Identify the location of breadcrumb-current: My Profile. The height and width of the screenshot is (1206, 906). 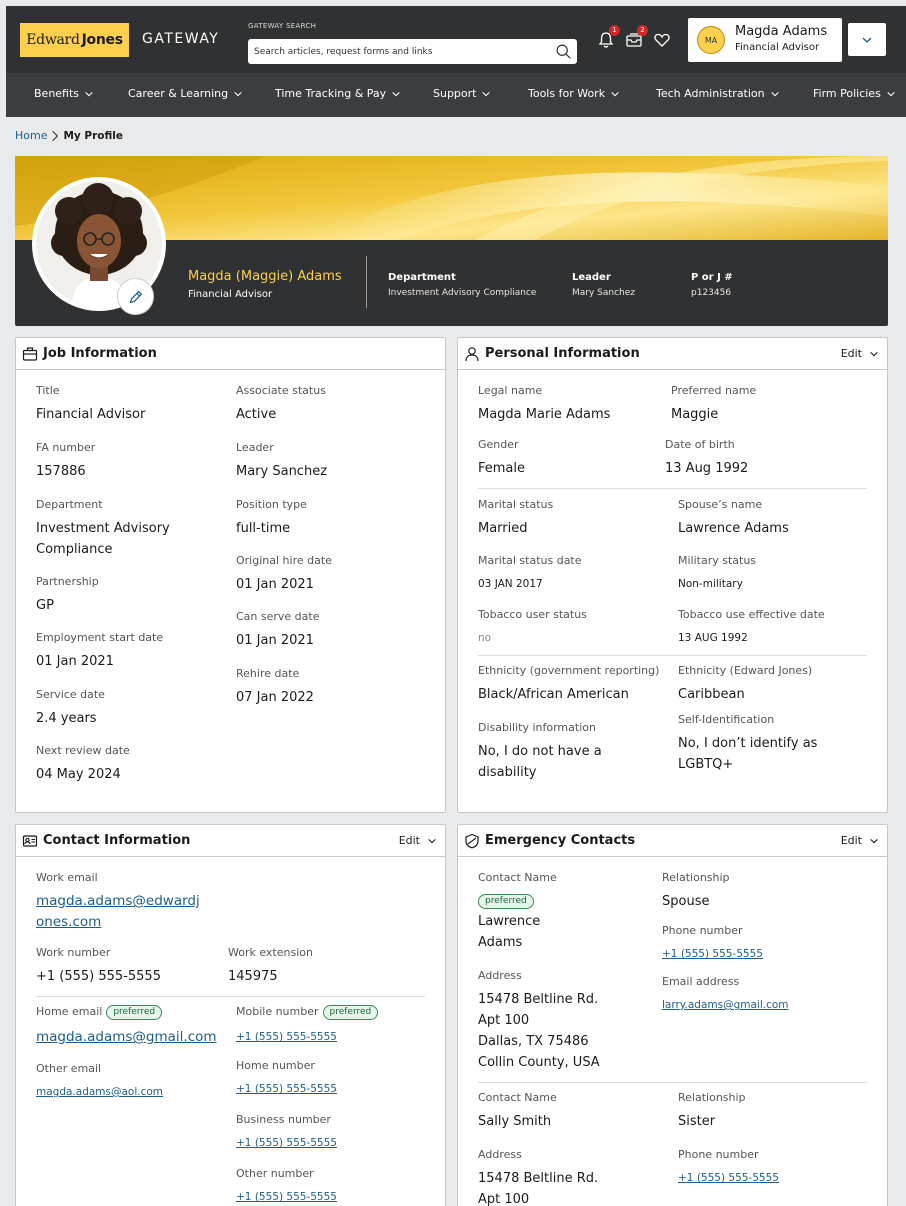
(93, 135).